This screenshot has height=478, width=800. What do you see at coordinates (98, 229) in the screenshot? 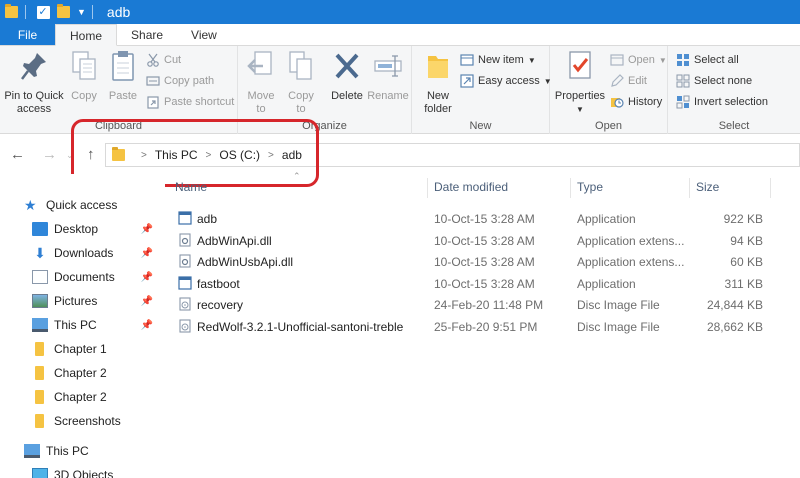
I see `nav-desktop: Desktop 📌` at bounding box center [98, 229].